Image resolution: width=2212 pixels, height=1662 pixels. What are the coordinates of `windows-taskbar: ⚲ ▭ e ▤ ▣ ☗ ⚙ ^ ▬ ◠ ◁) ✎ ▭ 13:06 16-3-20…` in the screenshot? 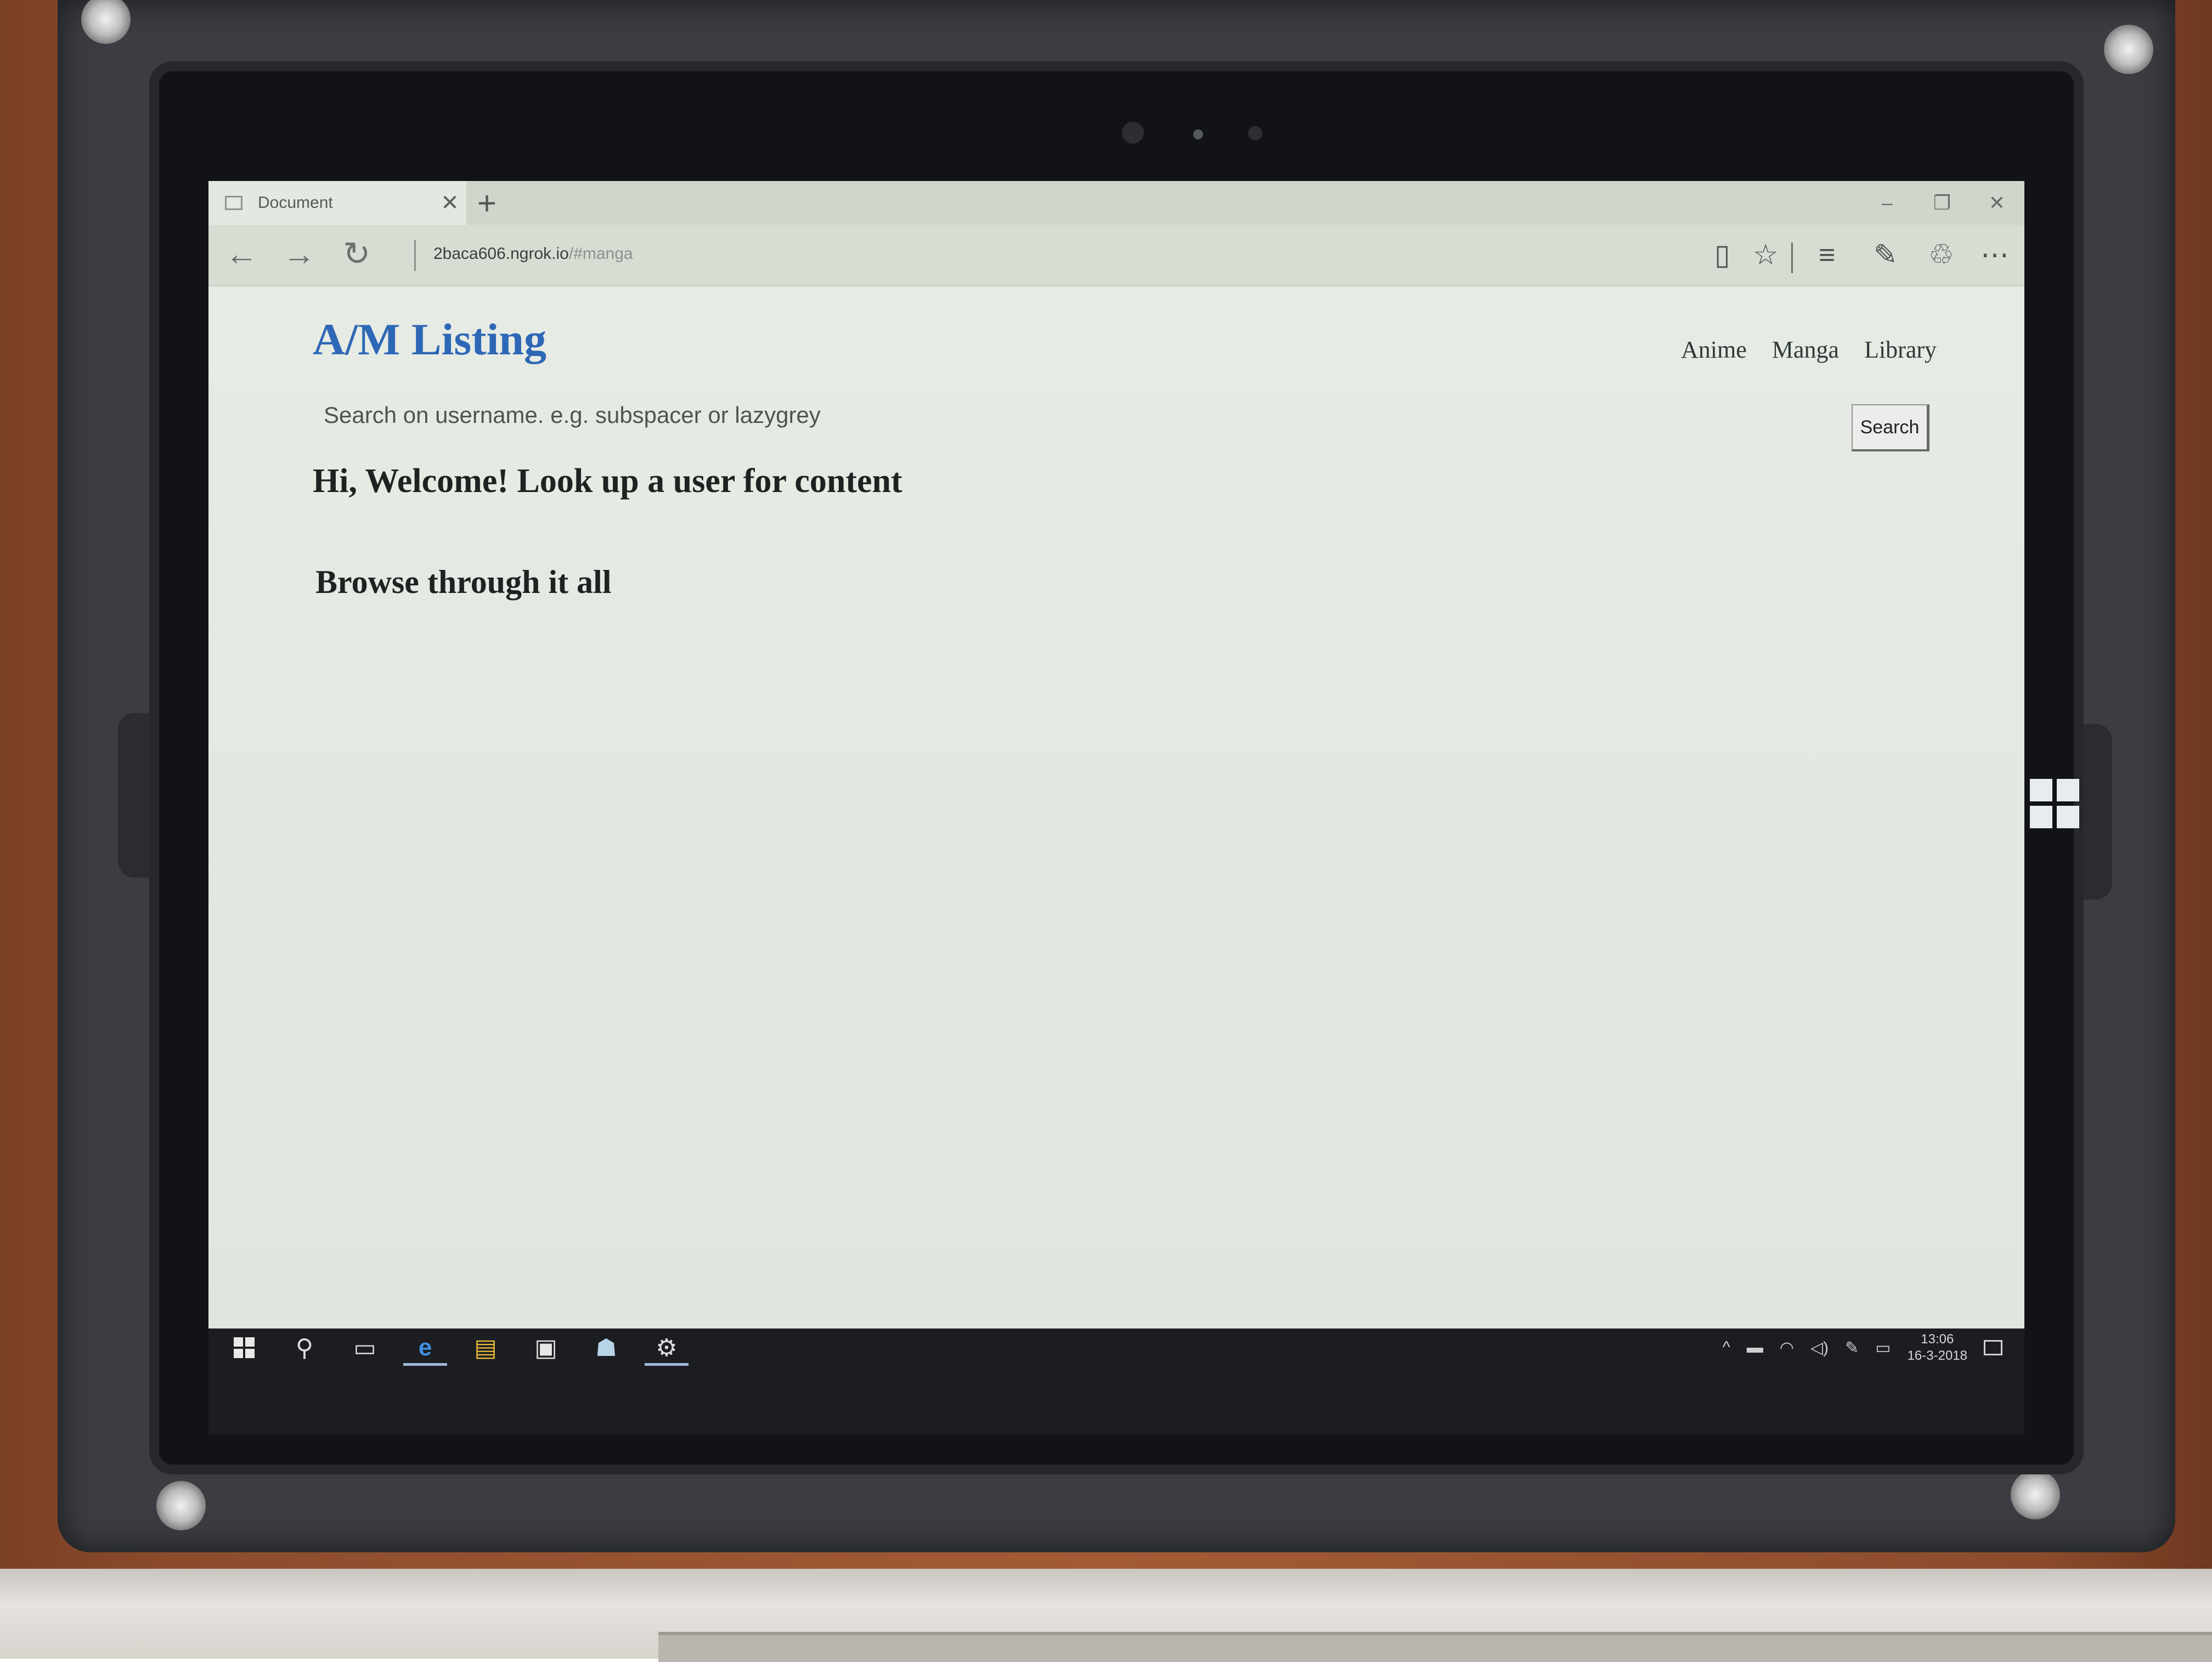 It's located at (1116, 1382).